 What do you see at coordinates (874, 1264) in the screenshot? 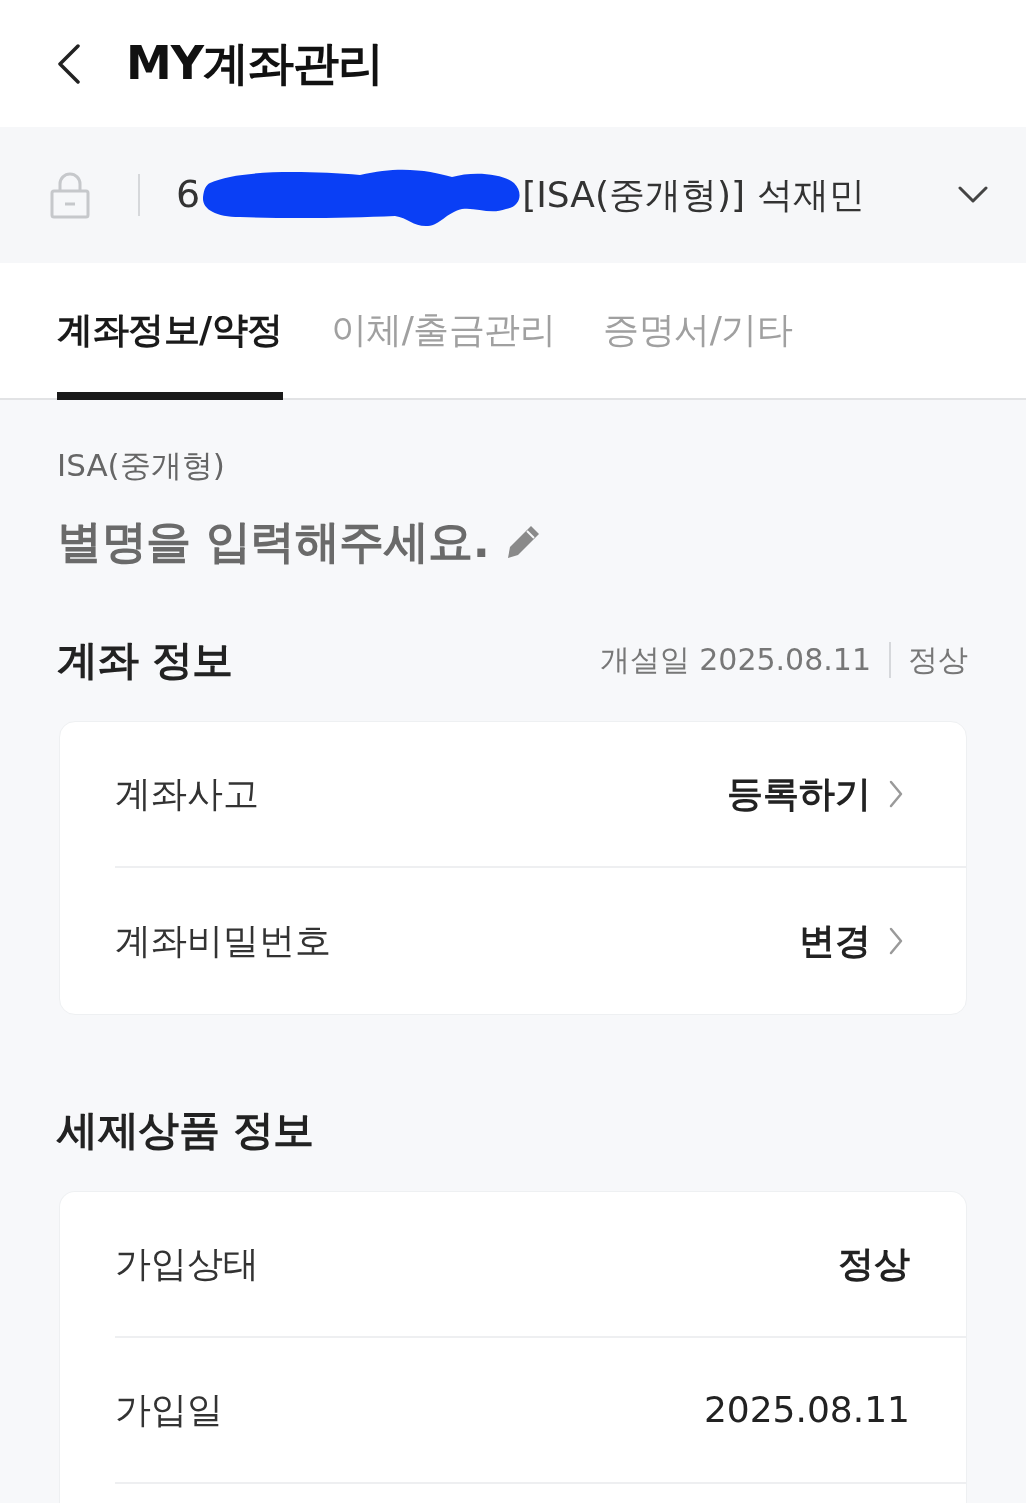
I see `row-value: 정상` at bounding box center [874, 1264].